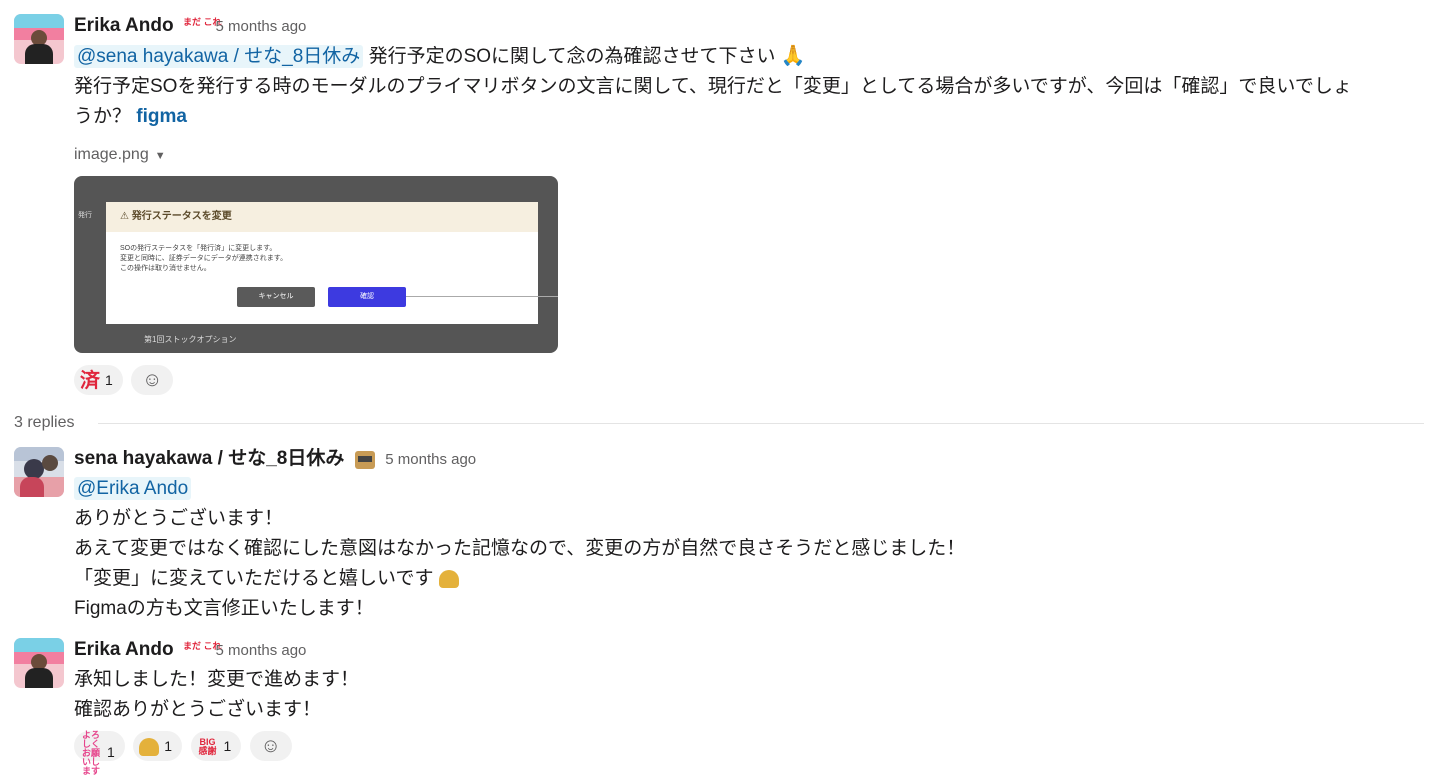 Image resolution: width=1440 pixels, height=776 pixels. I want to click on user-mention: @Erika Ando, so click(133, 488).